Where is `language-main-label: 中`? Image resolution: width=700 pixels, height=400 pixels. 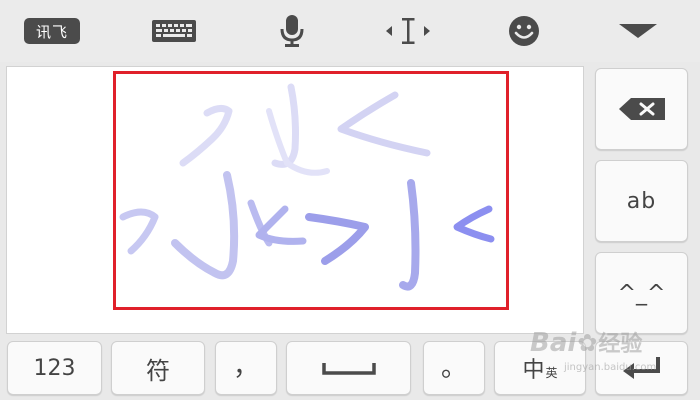 language-main-label: 中 is located at coordinates (533, 370).